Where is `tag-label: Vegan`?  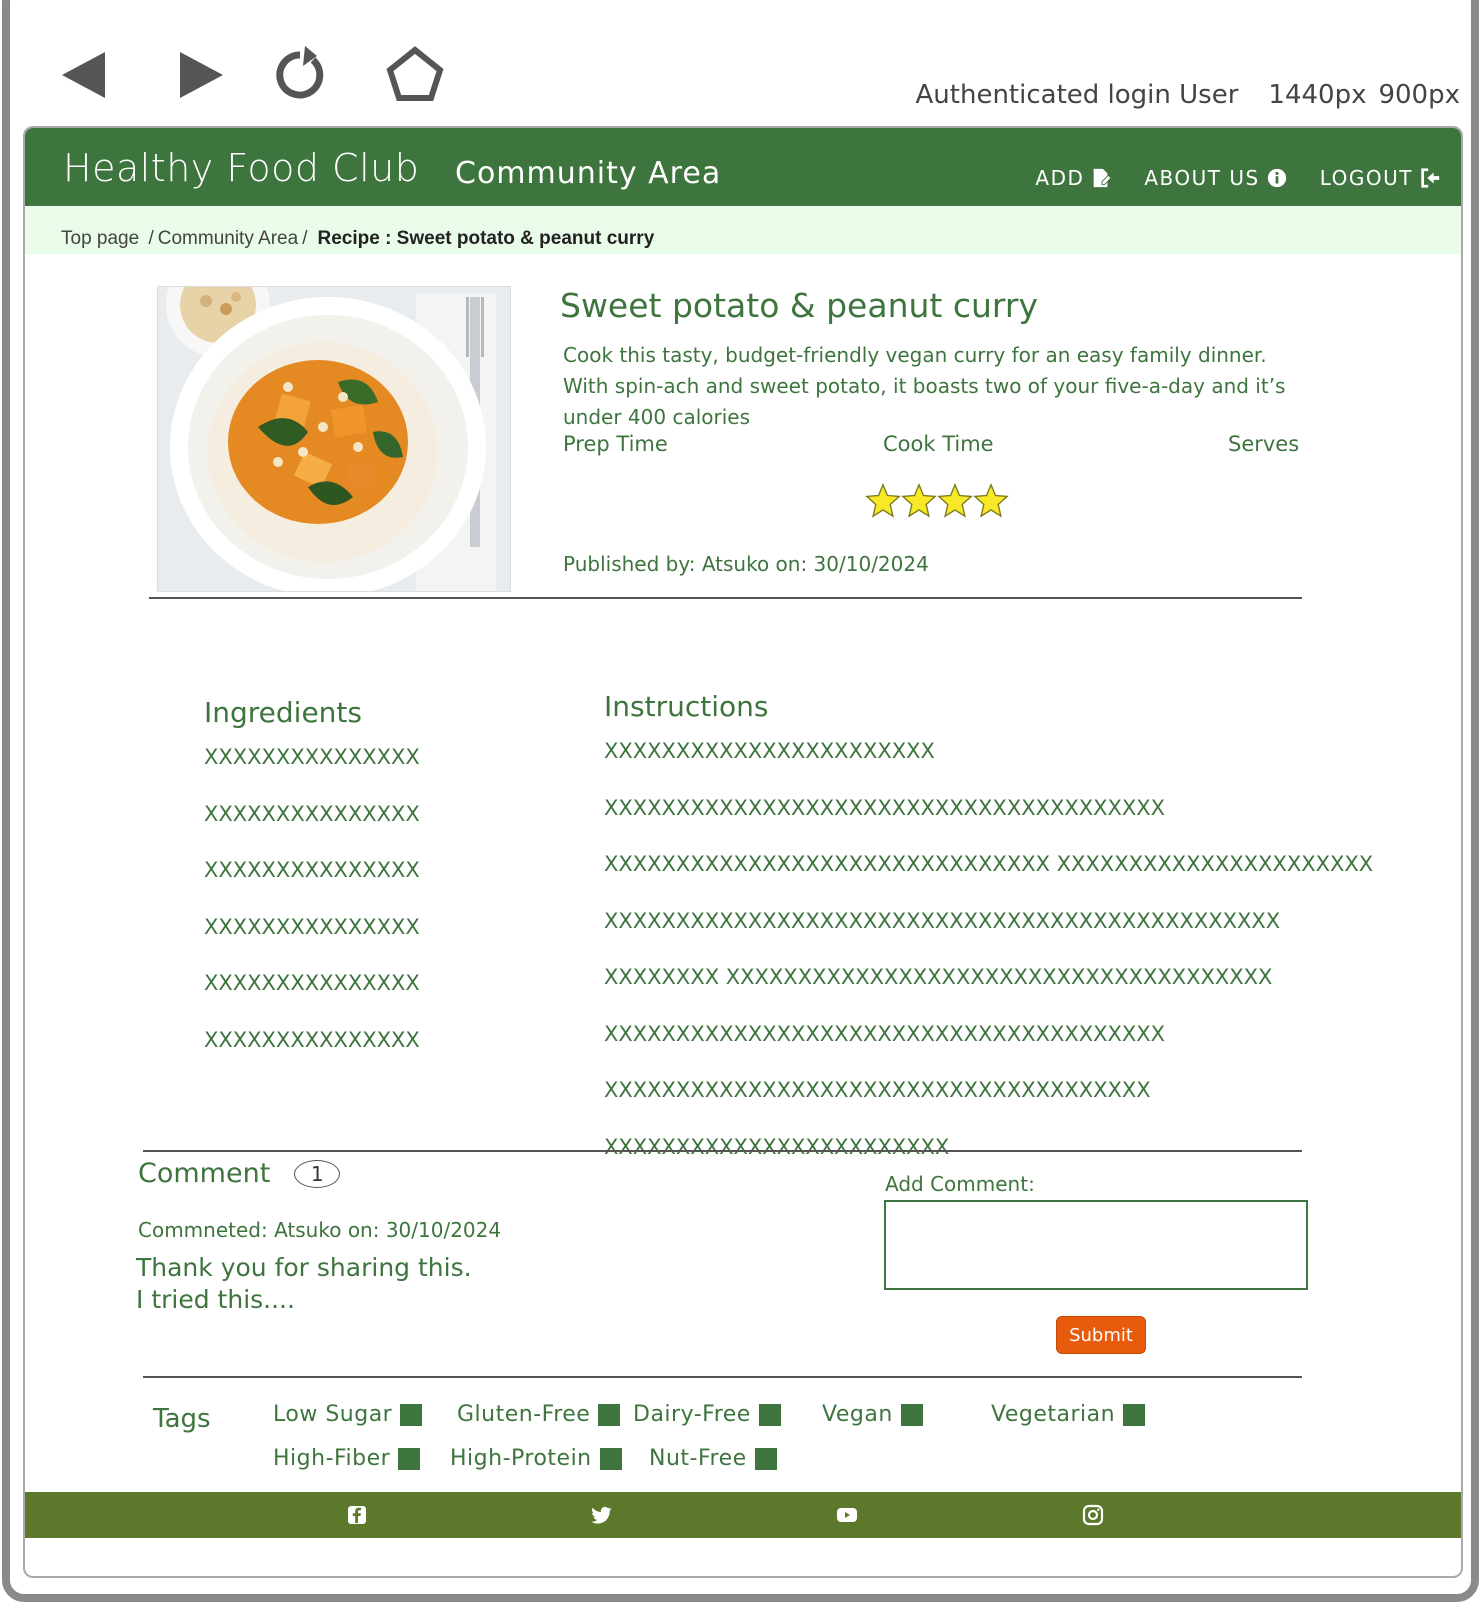 tag-label: Vegan is located at coordinates (857, 1414).